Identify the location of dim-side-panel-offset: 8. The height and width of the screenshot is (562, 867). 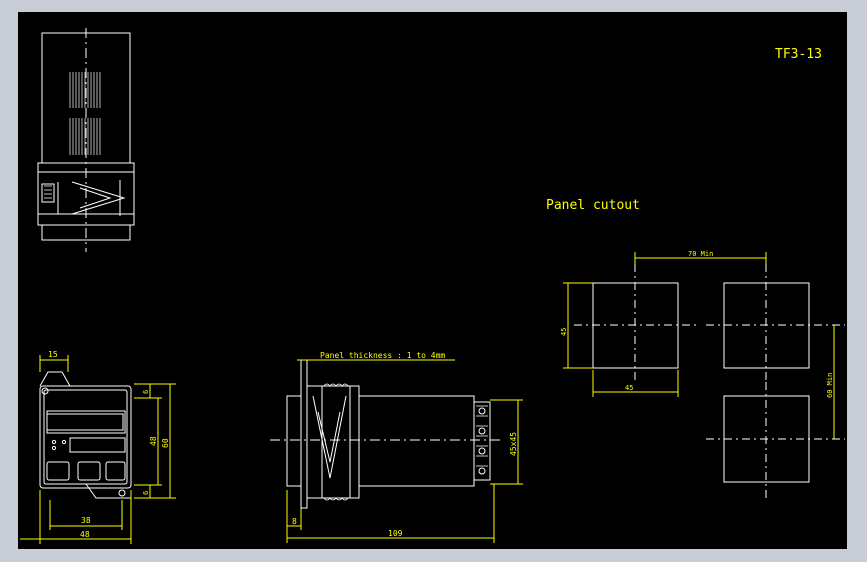
(294, 521).